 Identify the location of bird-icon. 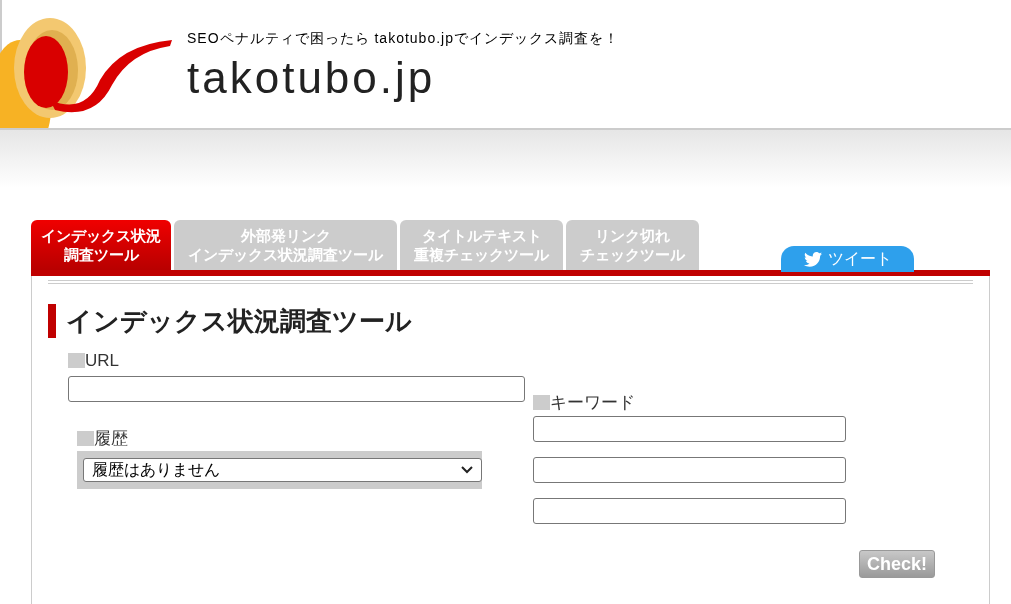
(812, 259).